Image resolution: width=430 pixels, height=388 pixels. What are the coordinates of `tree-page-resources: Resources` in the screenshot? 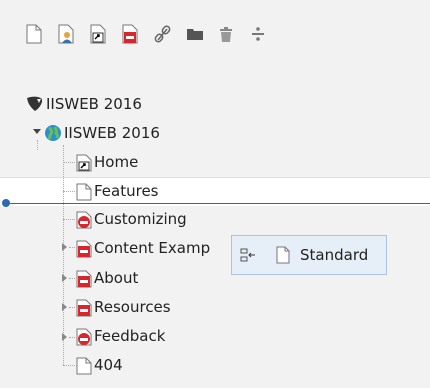 It's located at (123, 307).